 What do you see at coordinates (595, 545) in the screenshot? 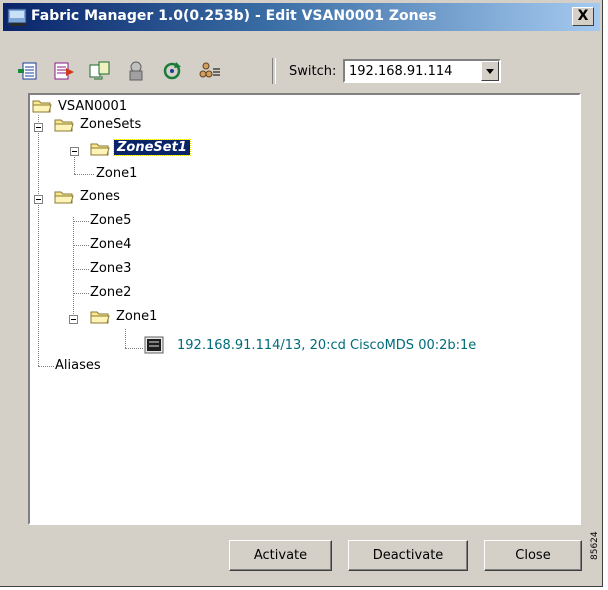
I see `figure-id: 85624` at bounding box center [595, 545].